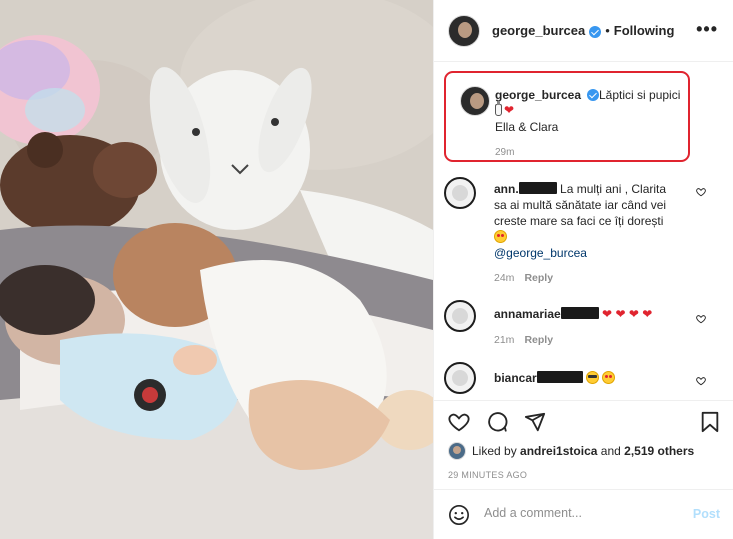 This screenshot has height=539, width=733. I want to click on comment-line-1: annamariae ❤ ❤ ❤ ❤, so click(573, 314).